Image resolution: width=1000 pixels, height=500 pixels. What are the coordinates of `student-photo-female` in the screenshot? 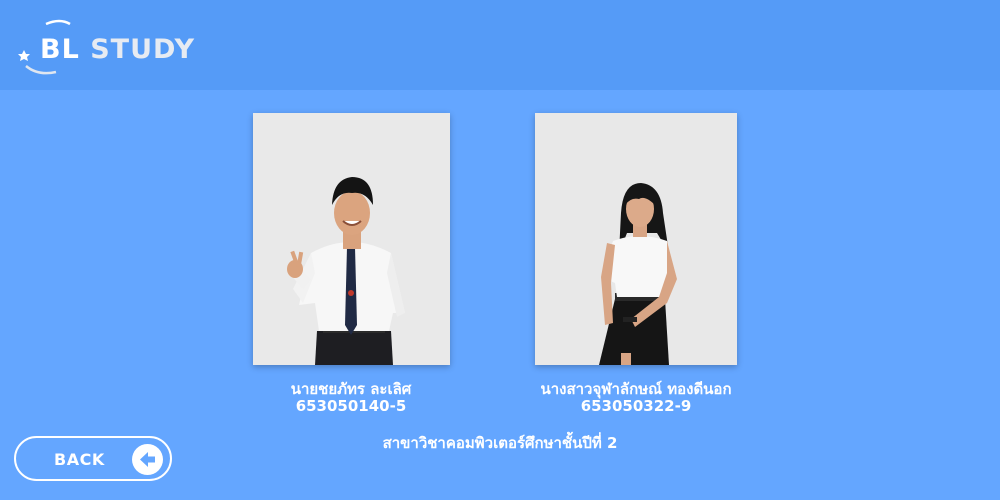 It's located at (636, 239).